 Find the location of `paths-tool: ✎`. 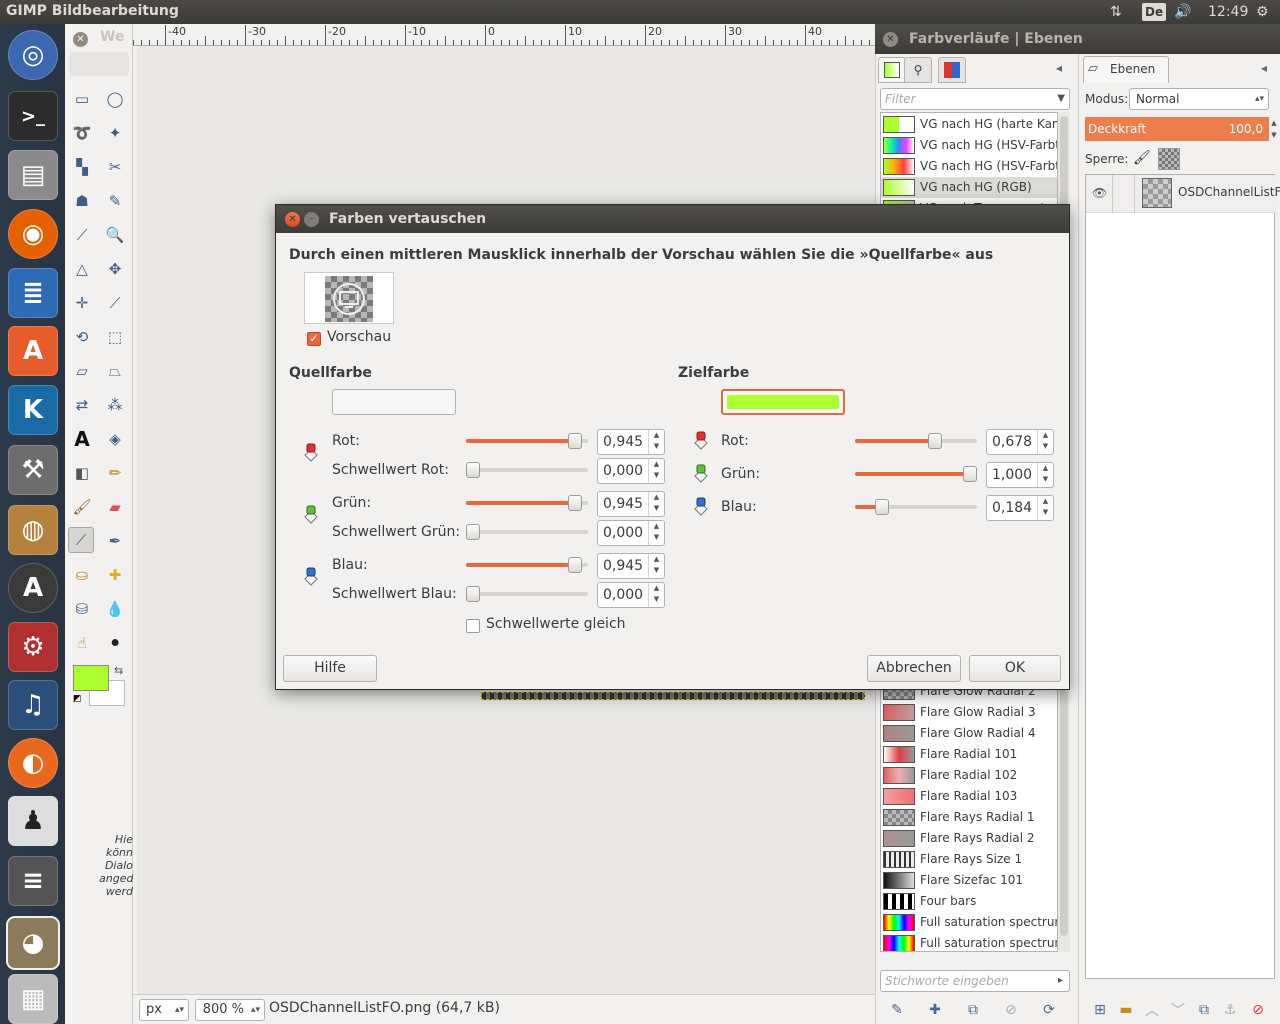

paths-tool: ✎ is located at coordinates (115, 201).